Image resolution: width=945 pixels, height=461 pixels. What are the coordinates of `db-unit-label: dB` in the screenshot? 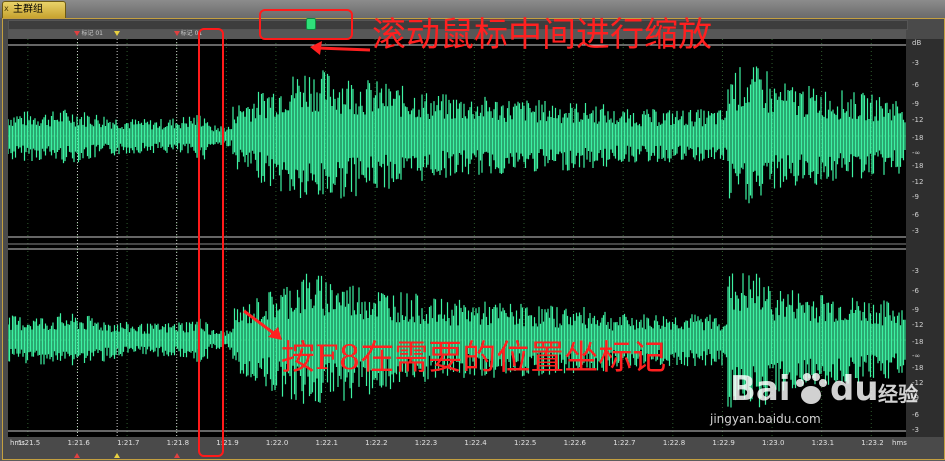 It's located at (917, 43).